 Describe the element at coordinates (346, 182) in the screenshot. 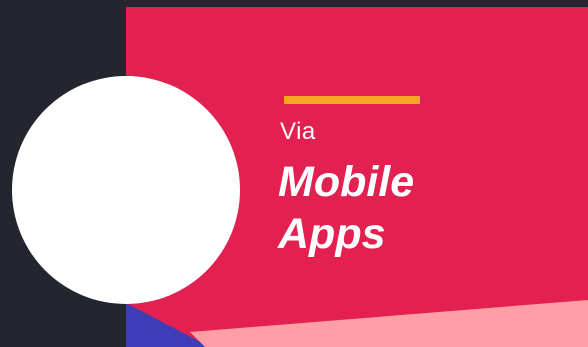

I see `title-line-1: Mobile` at that location.